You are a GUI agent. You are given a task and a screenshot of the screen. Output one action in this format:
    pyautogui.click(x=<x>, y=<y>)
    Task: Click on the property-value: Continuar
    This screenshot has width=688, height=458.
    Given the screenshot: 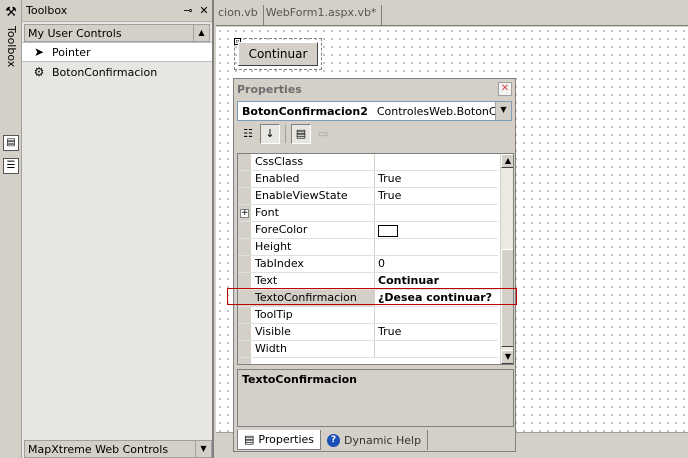 What is the action you would take?
    pyautogui.click(x=436, y=281)
    